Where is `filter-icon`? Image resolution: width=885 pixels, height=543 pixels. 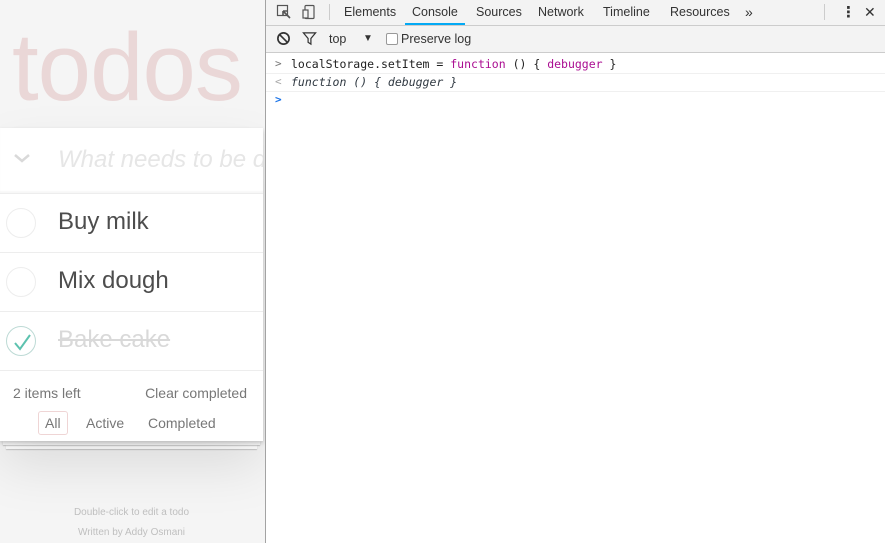 filter-icon is located at coordinates (310, 39).